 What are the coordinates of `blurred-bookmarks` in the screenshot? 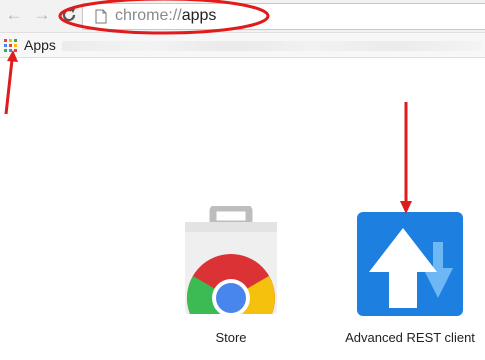 It's located at (272, 46).